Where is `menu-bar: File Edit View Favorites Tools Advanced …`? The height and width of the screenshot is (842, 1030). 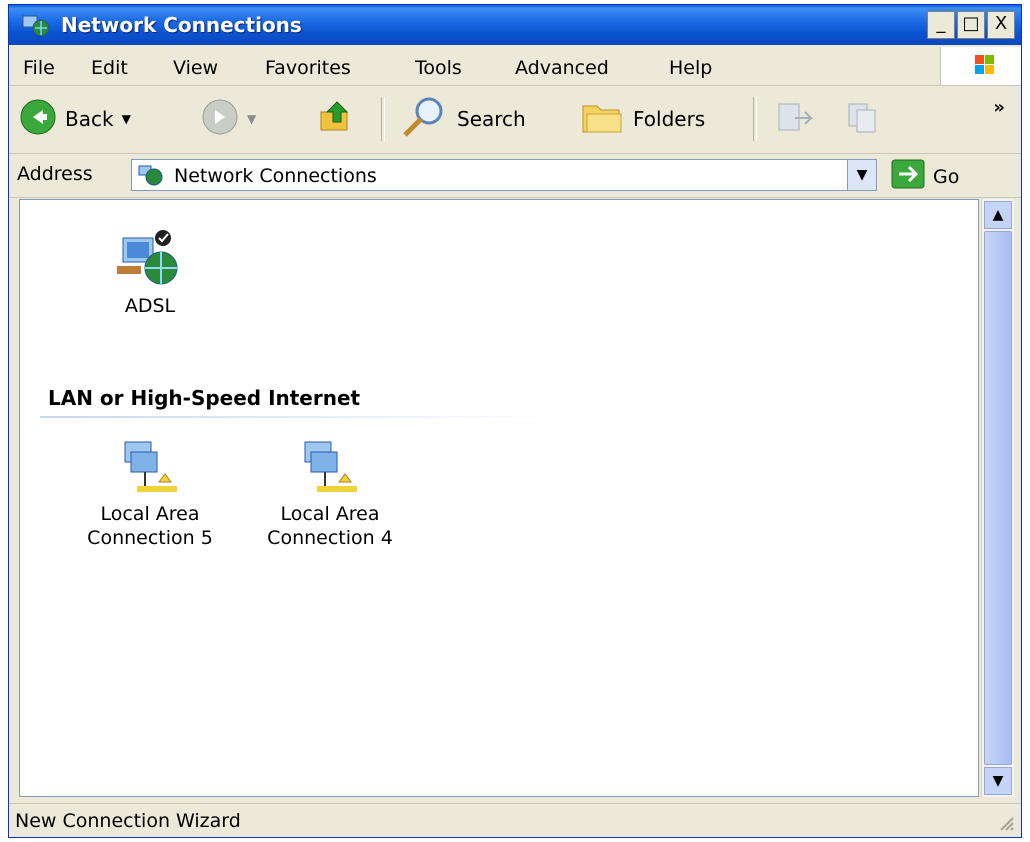
menu-bar: File Edit View Favorites Tools Advanced … is located at coordinates (515, 66).